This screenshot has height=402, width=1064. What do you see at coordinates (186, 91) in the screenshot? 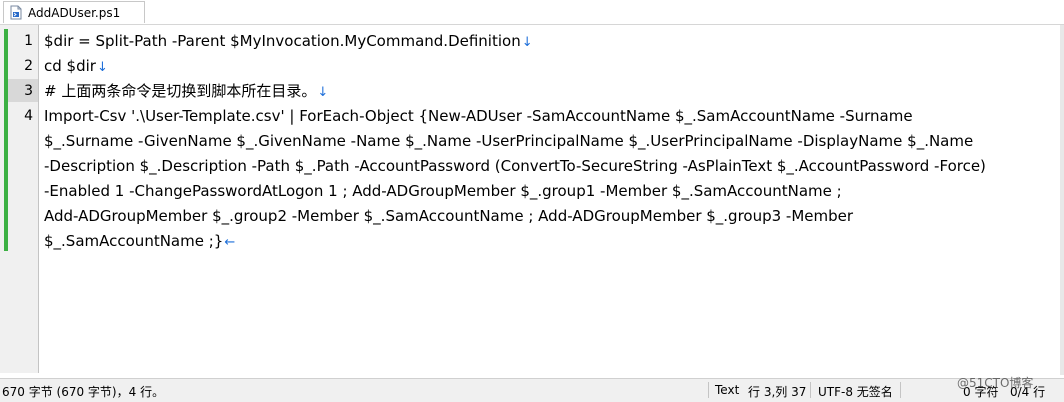
I see `code-line: # 上面两条命令是切换到脚本所在目录。↓` at bounding box center [186, 91].